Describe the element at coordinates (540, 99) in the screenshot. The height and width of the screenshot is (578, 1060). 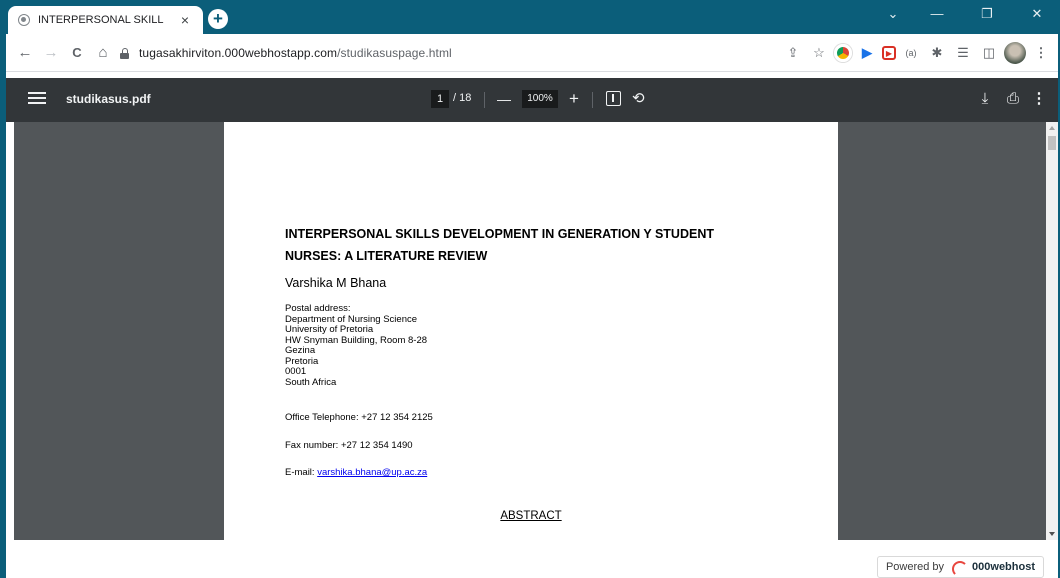
I see `zoom-level-input: 100%` at that location.